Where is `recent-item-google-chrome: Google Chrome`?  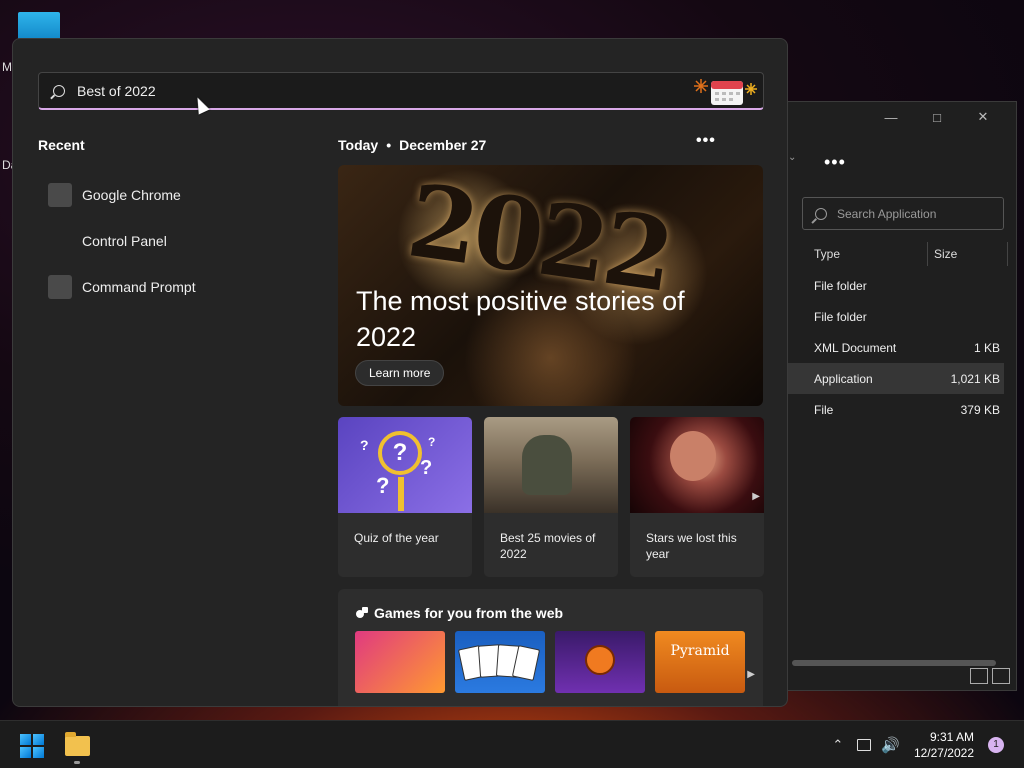 recent-item-google-chrome: Google Chrome is located at coordinates (122, 195).